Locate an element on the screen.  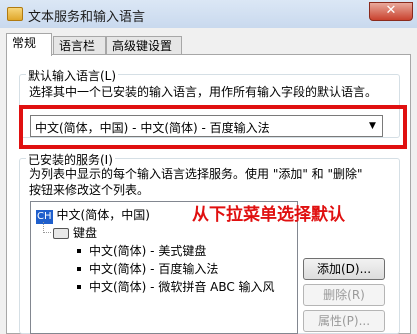
tree-category-label: 键盘 is located at coordinates (85, 233).